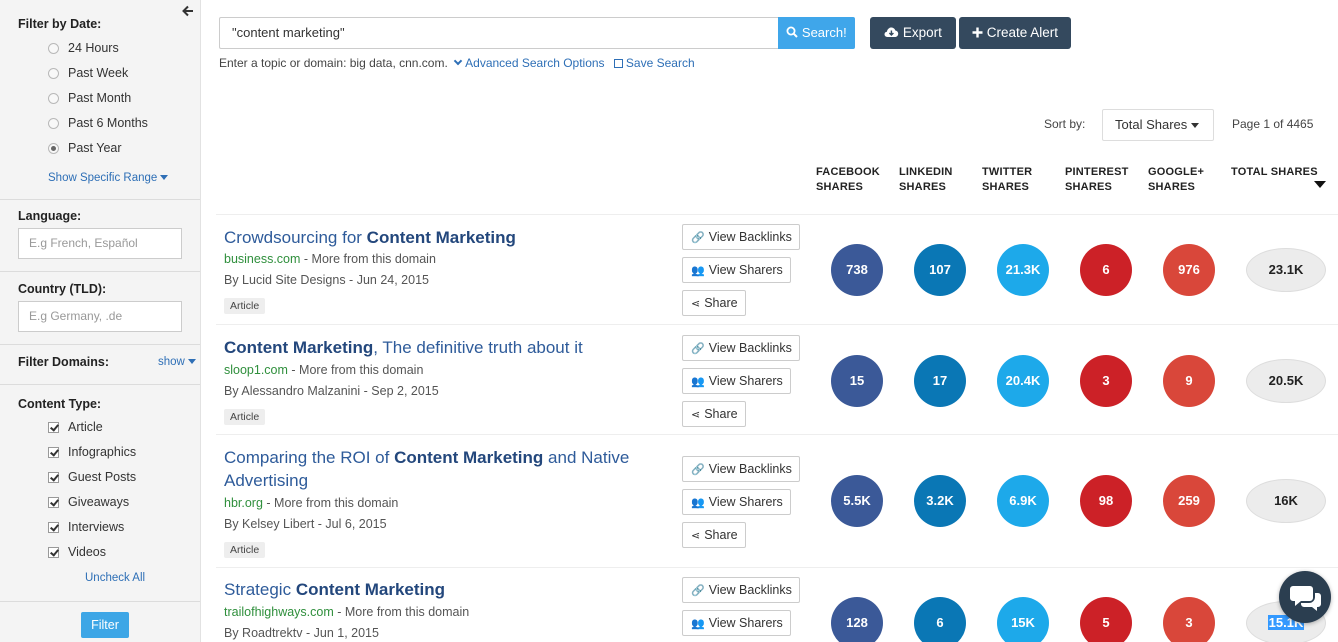 This screenshot has width=1338, height=642. I want to click on result-title: Strategic Content Marketing, so click(439, 589).